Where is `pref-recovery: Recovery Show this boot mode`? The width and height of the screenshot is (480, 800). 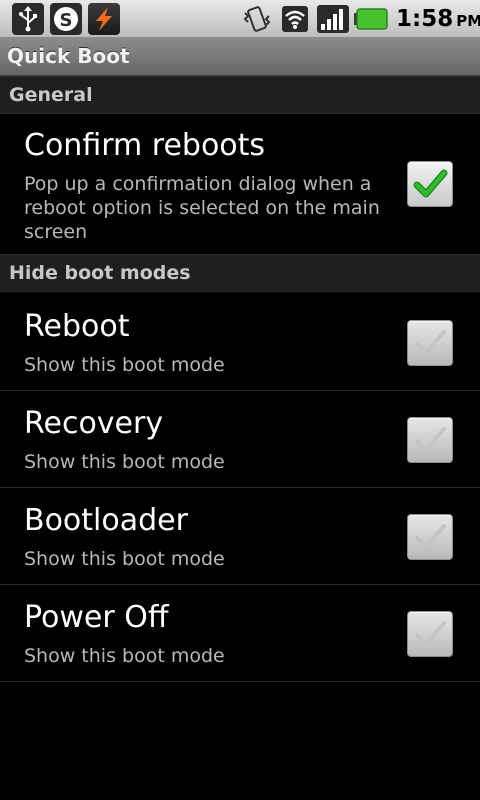 pref-recovery: Recovery Show this boot mode is located at coordinates (240, 439).